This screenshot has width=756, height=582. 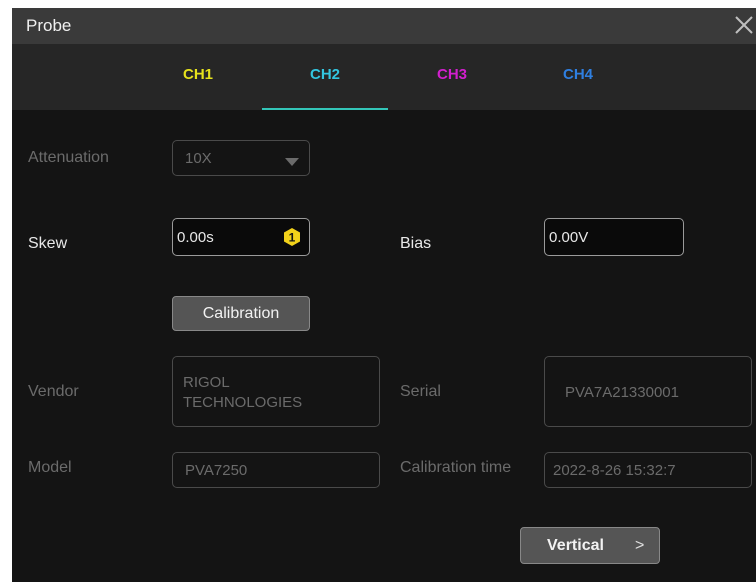 What do you see at coordinates (68, 157) in the screenshot?
I see `attenuation-label: Attenuation` at bounding box center [68, 157].